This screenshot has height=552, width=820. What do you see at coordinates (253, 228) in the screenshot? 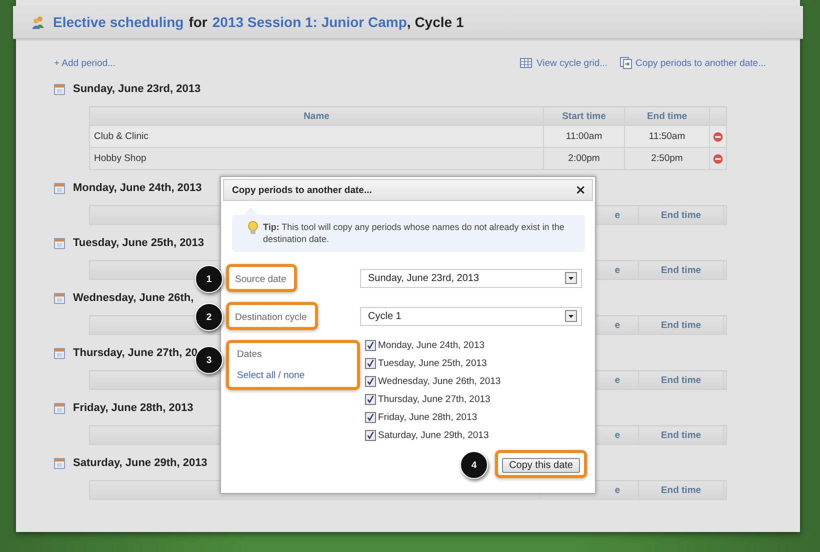
I see `lightbulb-icon` at bounding box center [253, 228].